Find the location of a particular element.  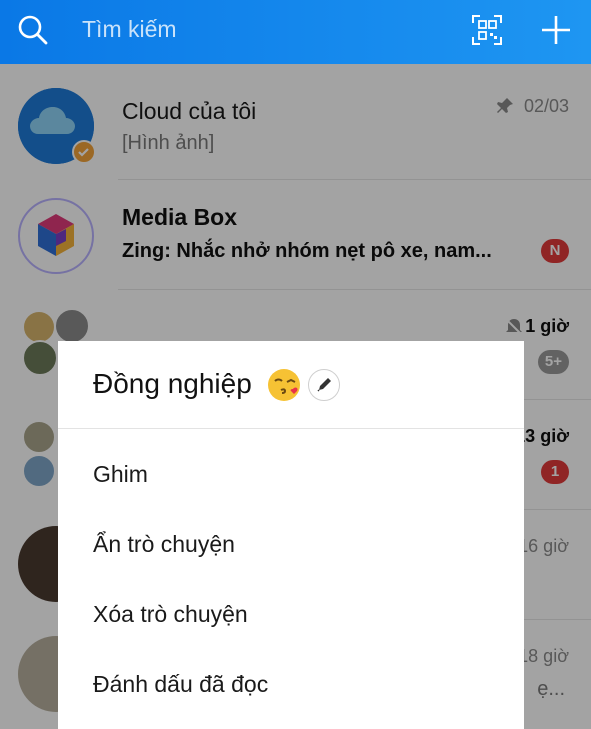

dialog-title: Đồng nghiệp is located at coordinates (172, 383).